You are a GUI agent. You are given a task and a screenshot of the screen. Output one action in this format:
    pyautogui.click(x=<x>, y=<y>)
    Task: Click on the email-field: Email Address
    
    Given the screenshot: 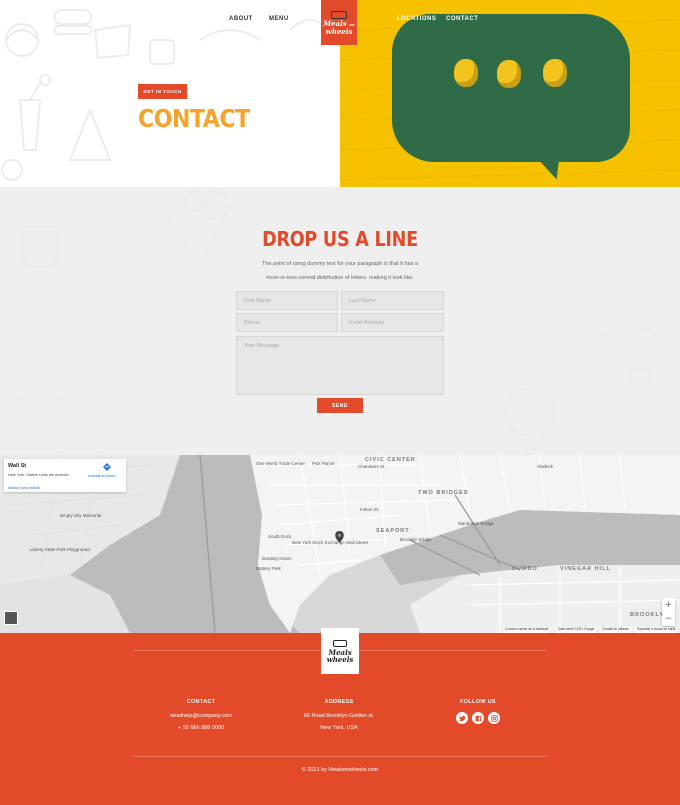 What is the action you would take?
    pyautogui.click(x=392, y=322)
    